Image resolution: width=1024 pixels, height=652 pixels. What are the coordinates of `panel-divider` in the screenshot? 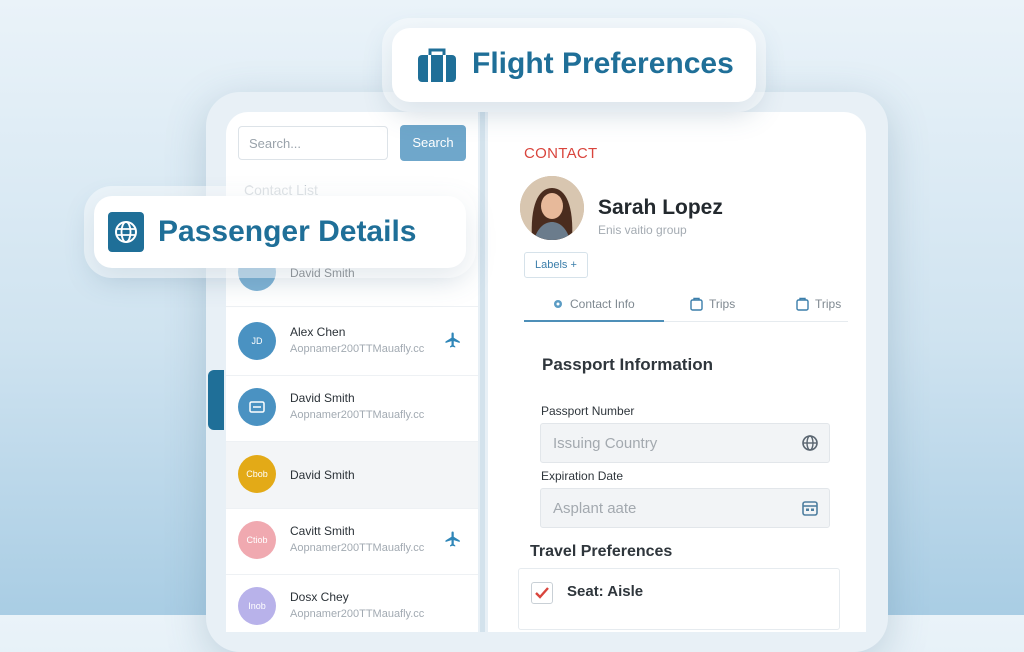 It's located at (482, 372).